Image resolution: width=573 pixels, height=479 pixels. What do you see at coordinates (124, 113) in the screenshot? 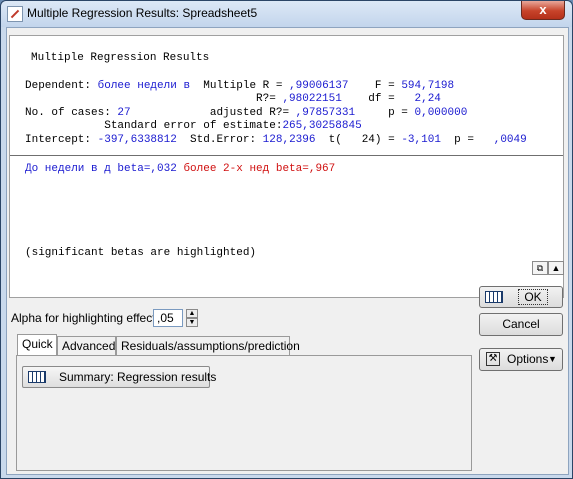
I see `result-segment: 27` at bounding box center [124, 113].